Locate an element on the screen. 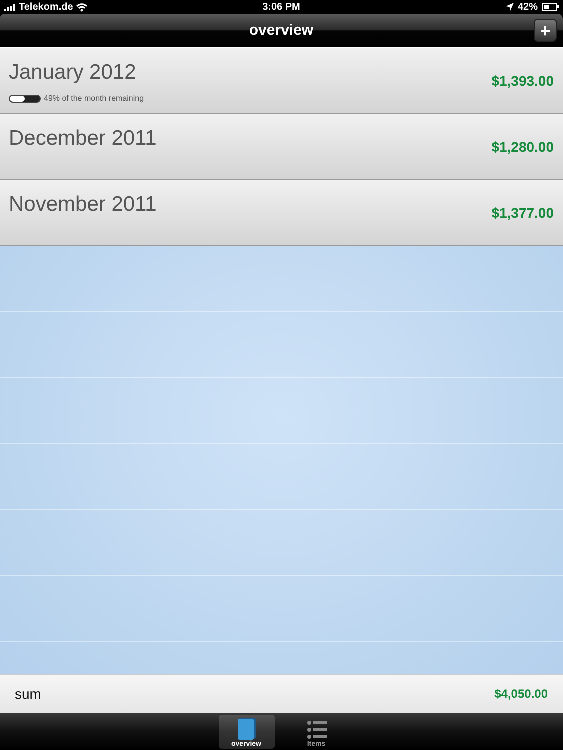  month-amount: $1,393.00 is located at coordinates (523, 80).